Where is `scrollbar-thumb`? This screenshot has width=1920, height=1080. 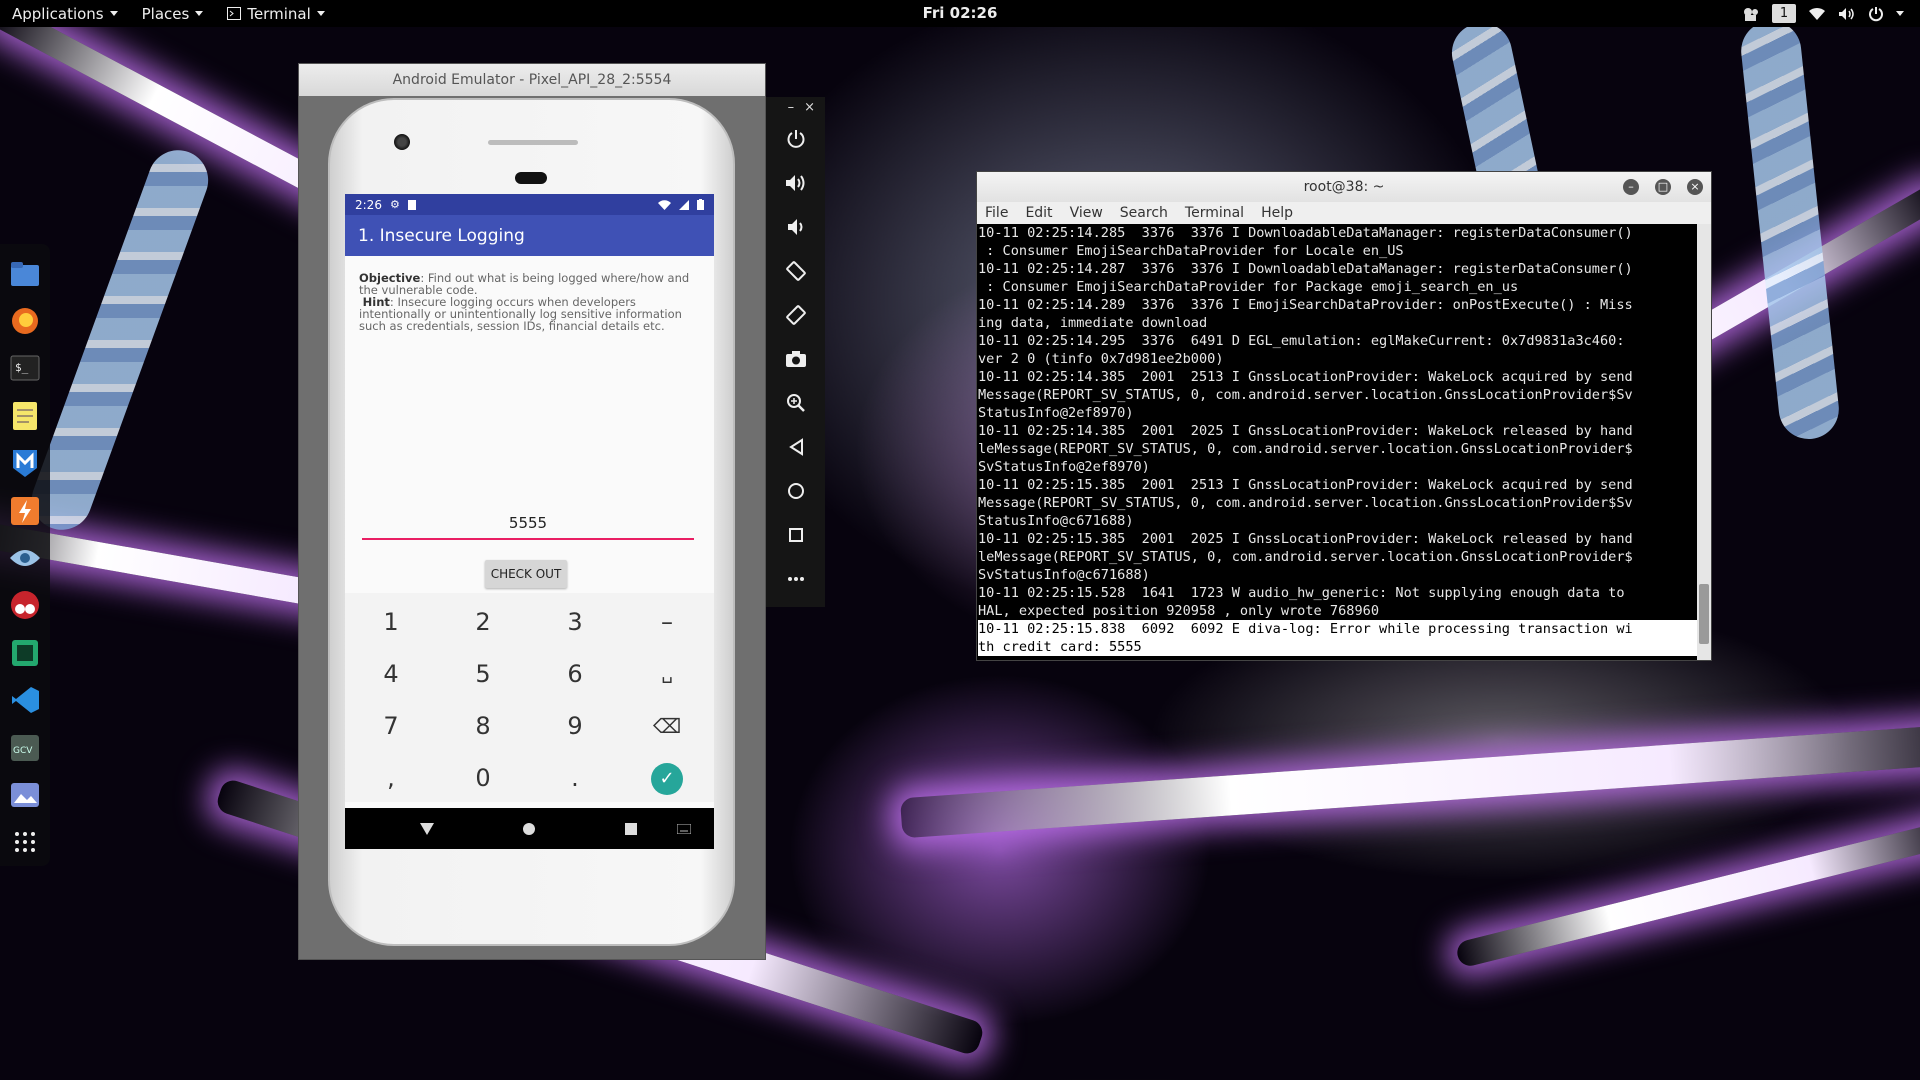 scrollbar-thumb is located at coordinates (1704, 614).